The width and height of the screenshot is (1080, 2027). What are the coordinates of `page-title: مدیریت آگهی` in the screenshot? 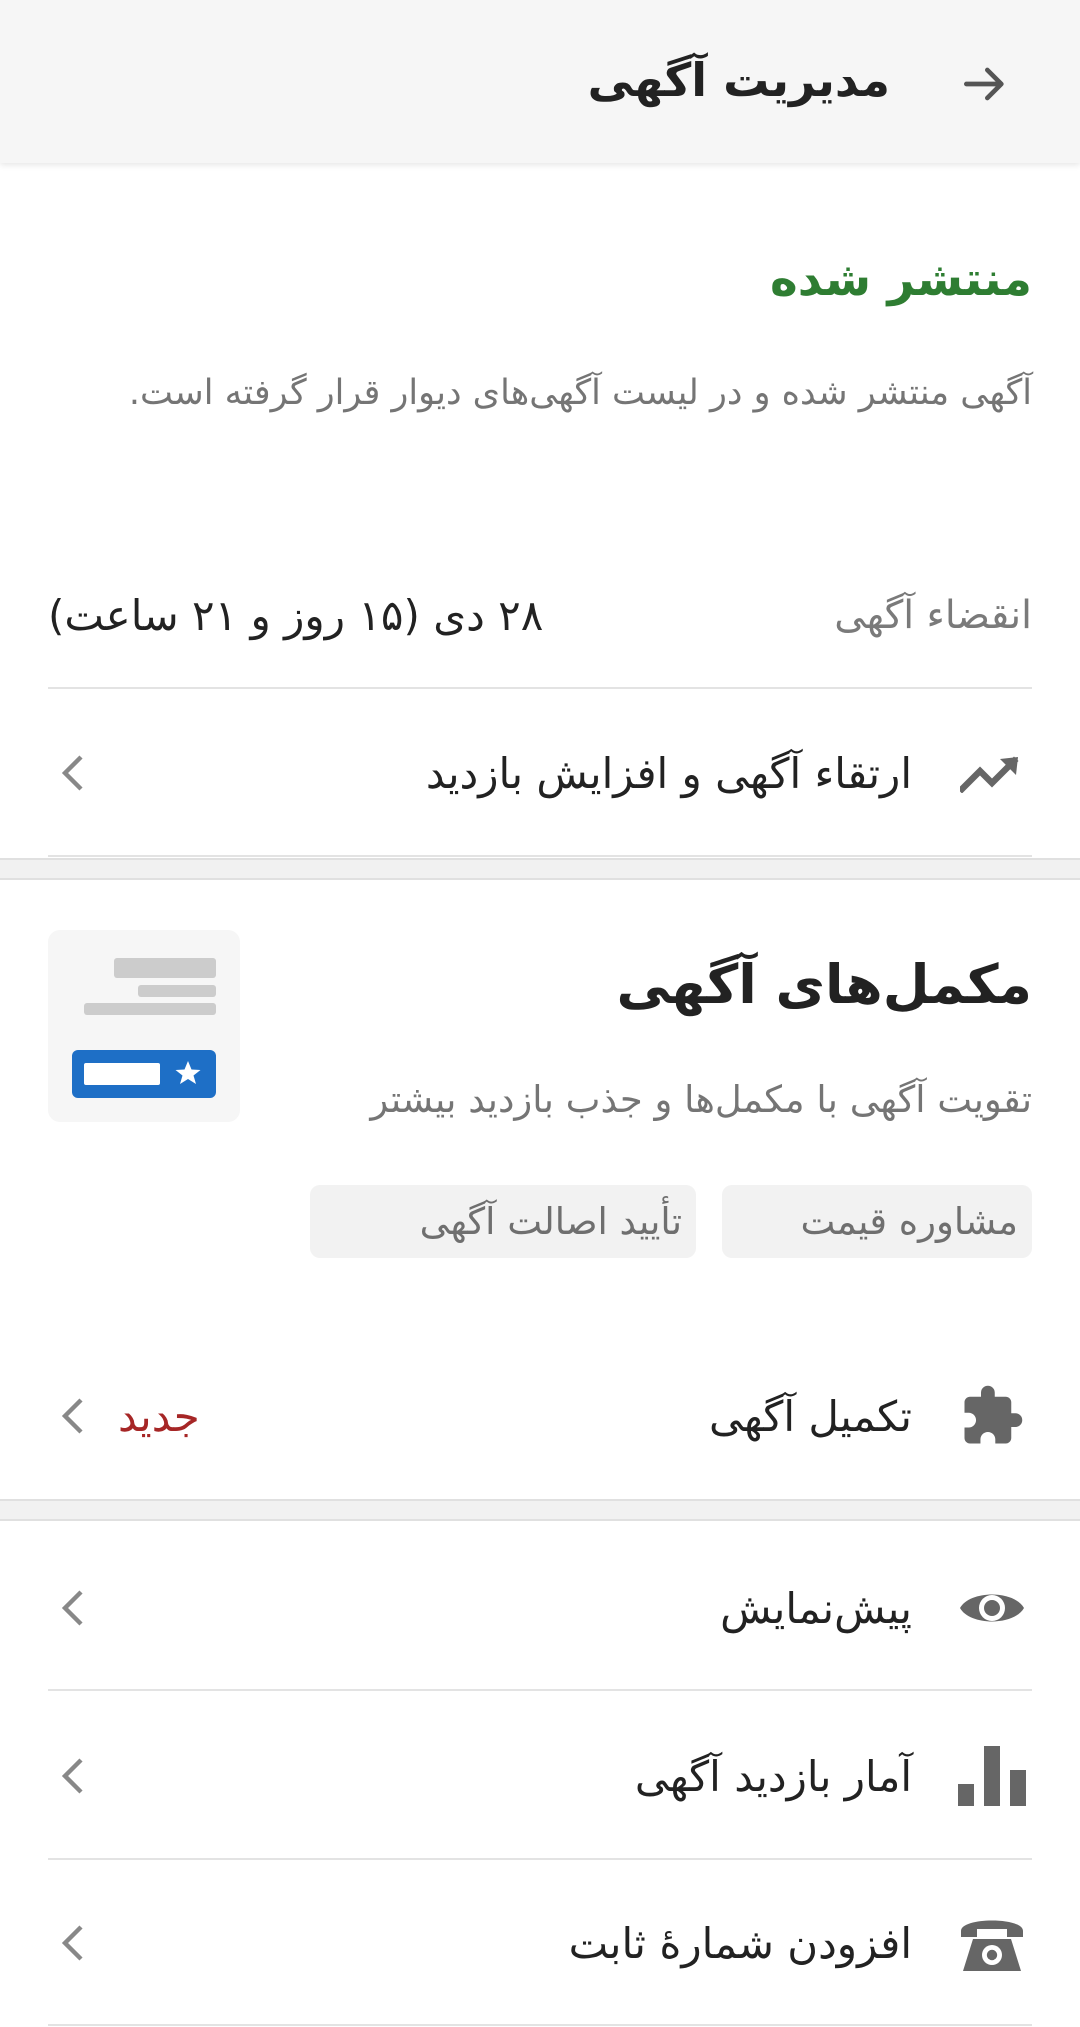 It's located at (738, 80).